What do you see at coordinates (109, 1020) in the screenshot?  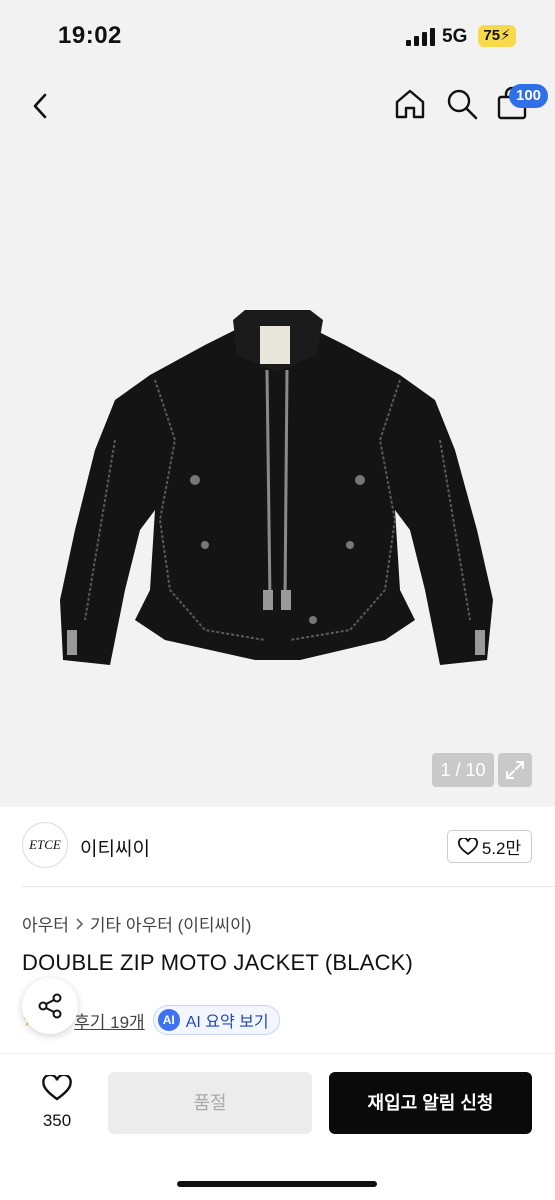 I see `review-link: 후기 19개` at bounding box center [109, 1020].